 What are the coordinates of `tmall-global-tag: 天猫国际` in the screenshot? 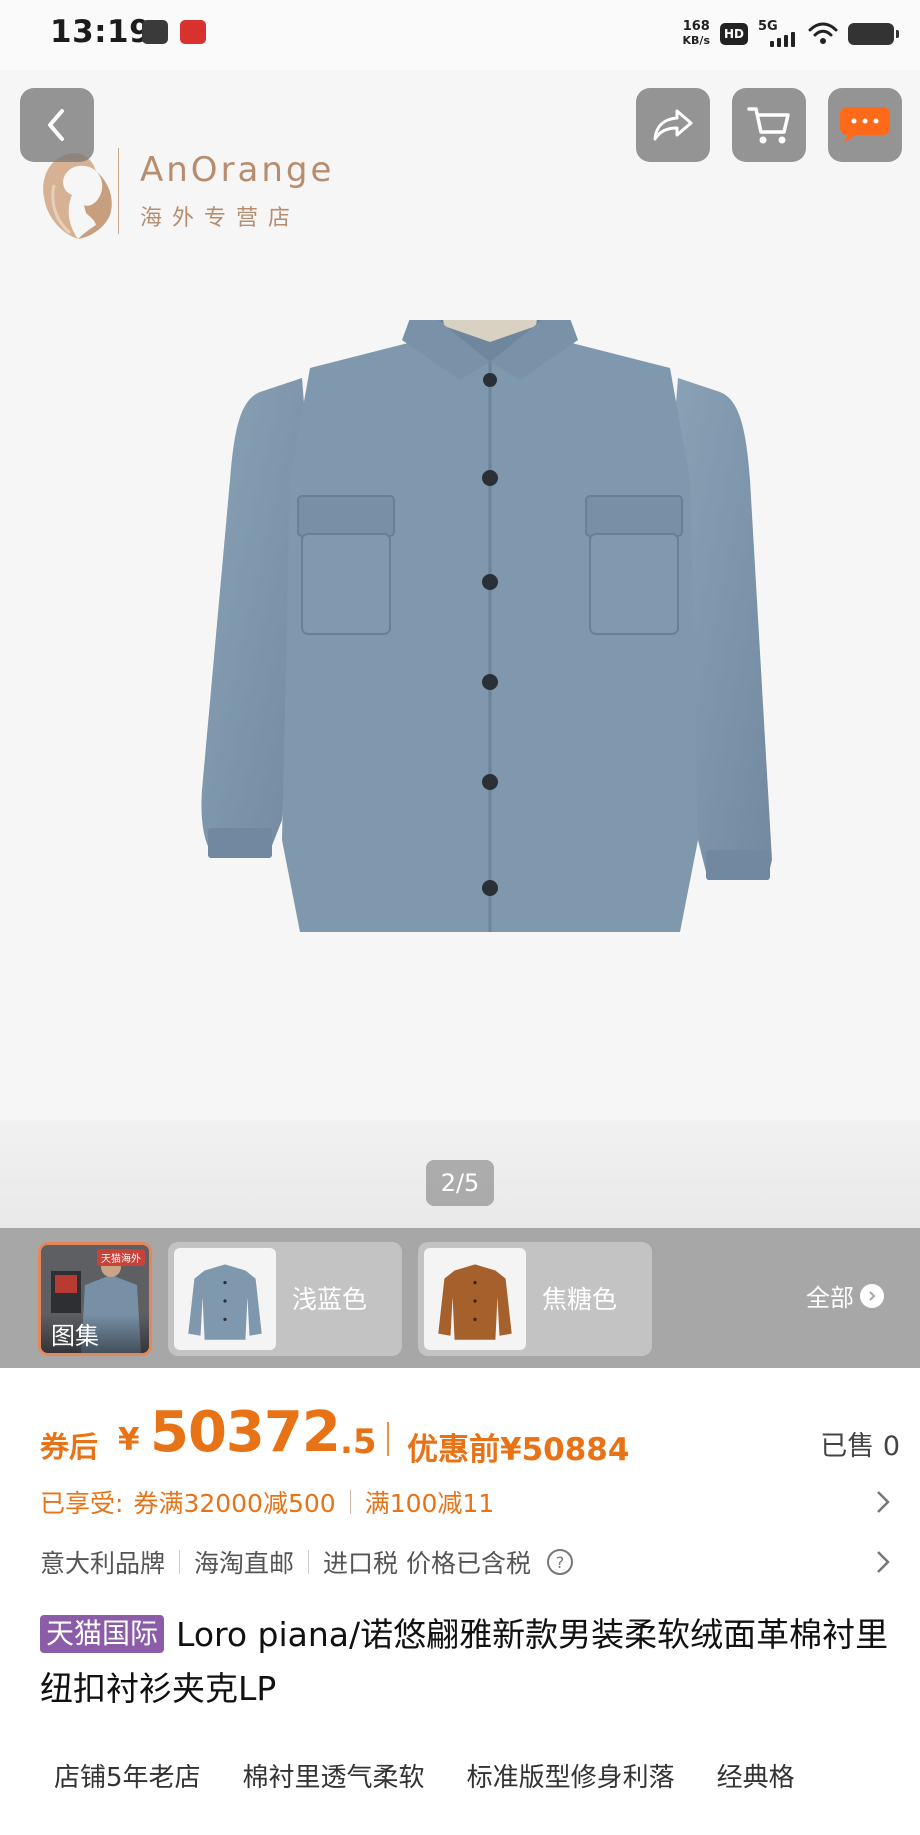 It's located at (102, 1634).